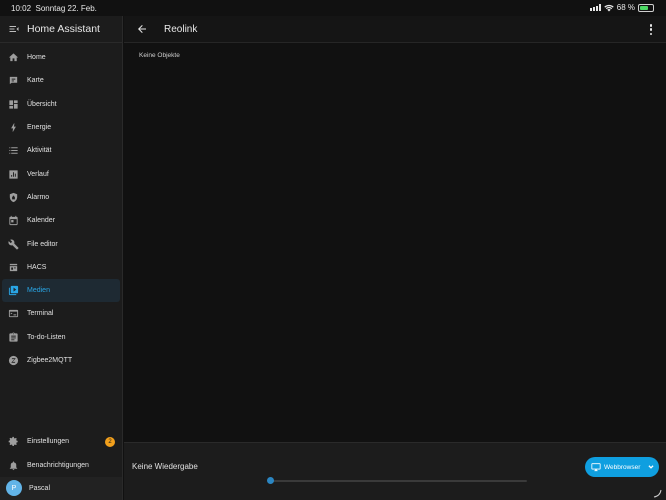  Describe the element at coordinates (38, 197) in the screenshot. I see `sidebar-item-label: Alarmo` at that location.